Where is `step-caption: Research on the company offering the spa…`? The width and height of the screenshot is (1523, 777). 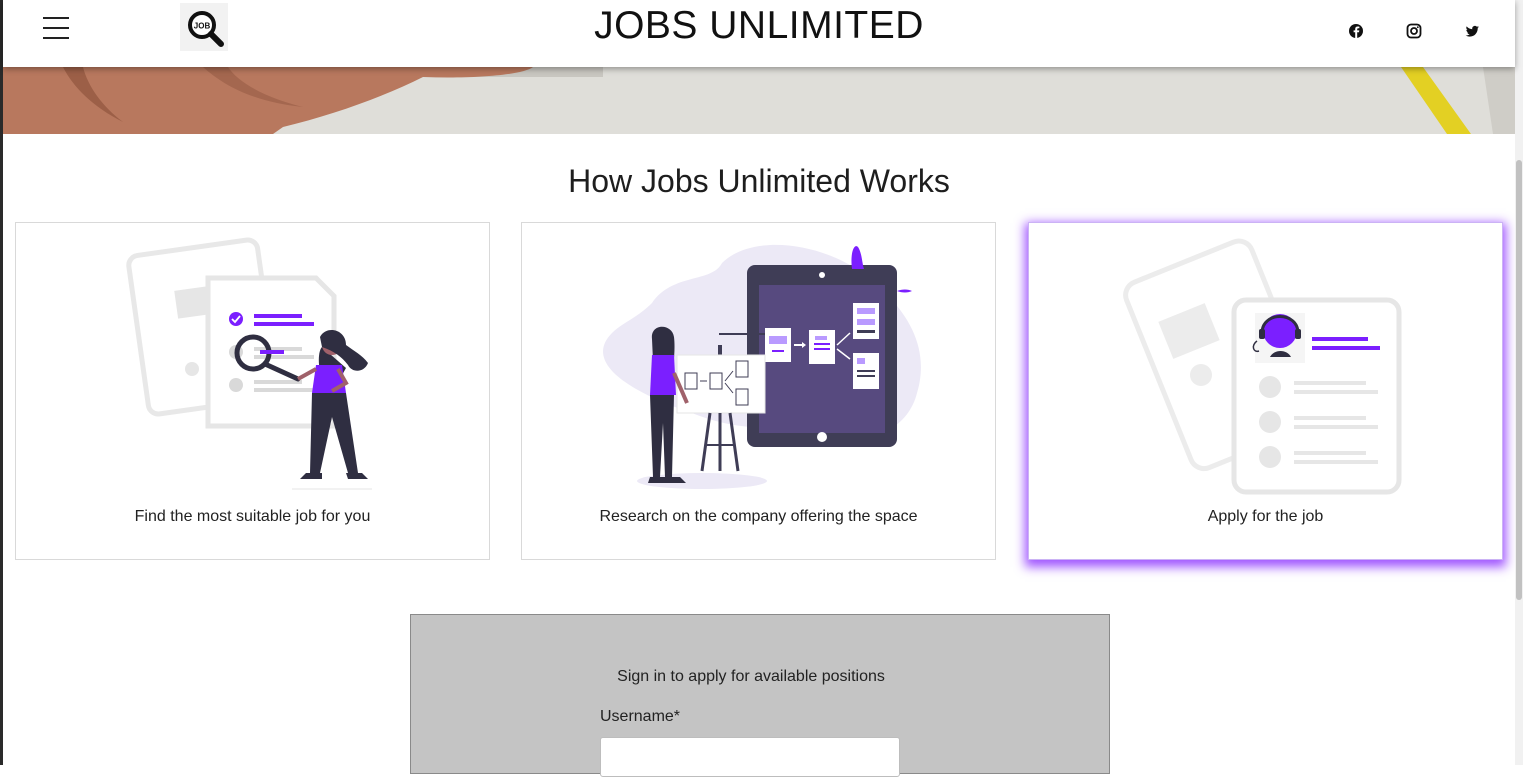
step-caption: Research on the company offering the spa… is located at coordinates (758, 516).